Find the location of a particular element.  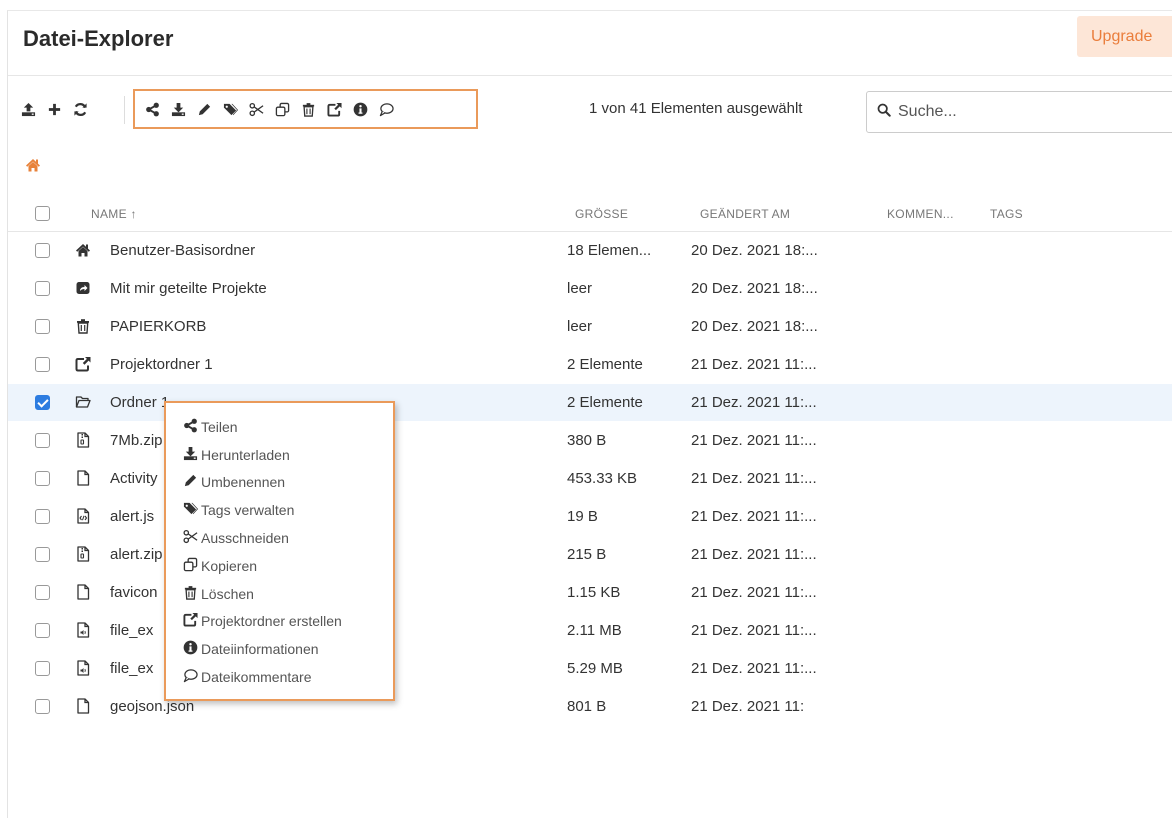

context-menu-item: Dateikommentare is located at coordinates (279, 677).